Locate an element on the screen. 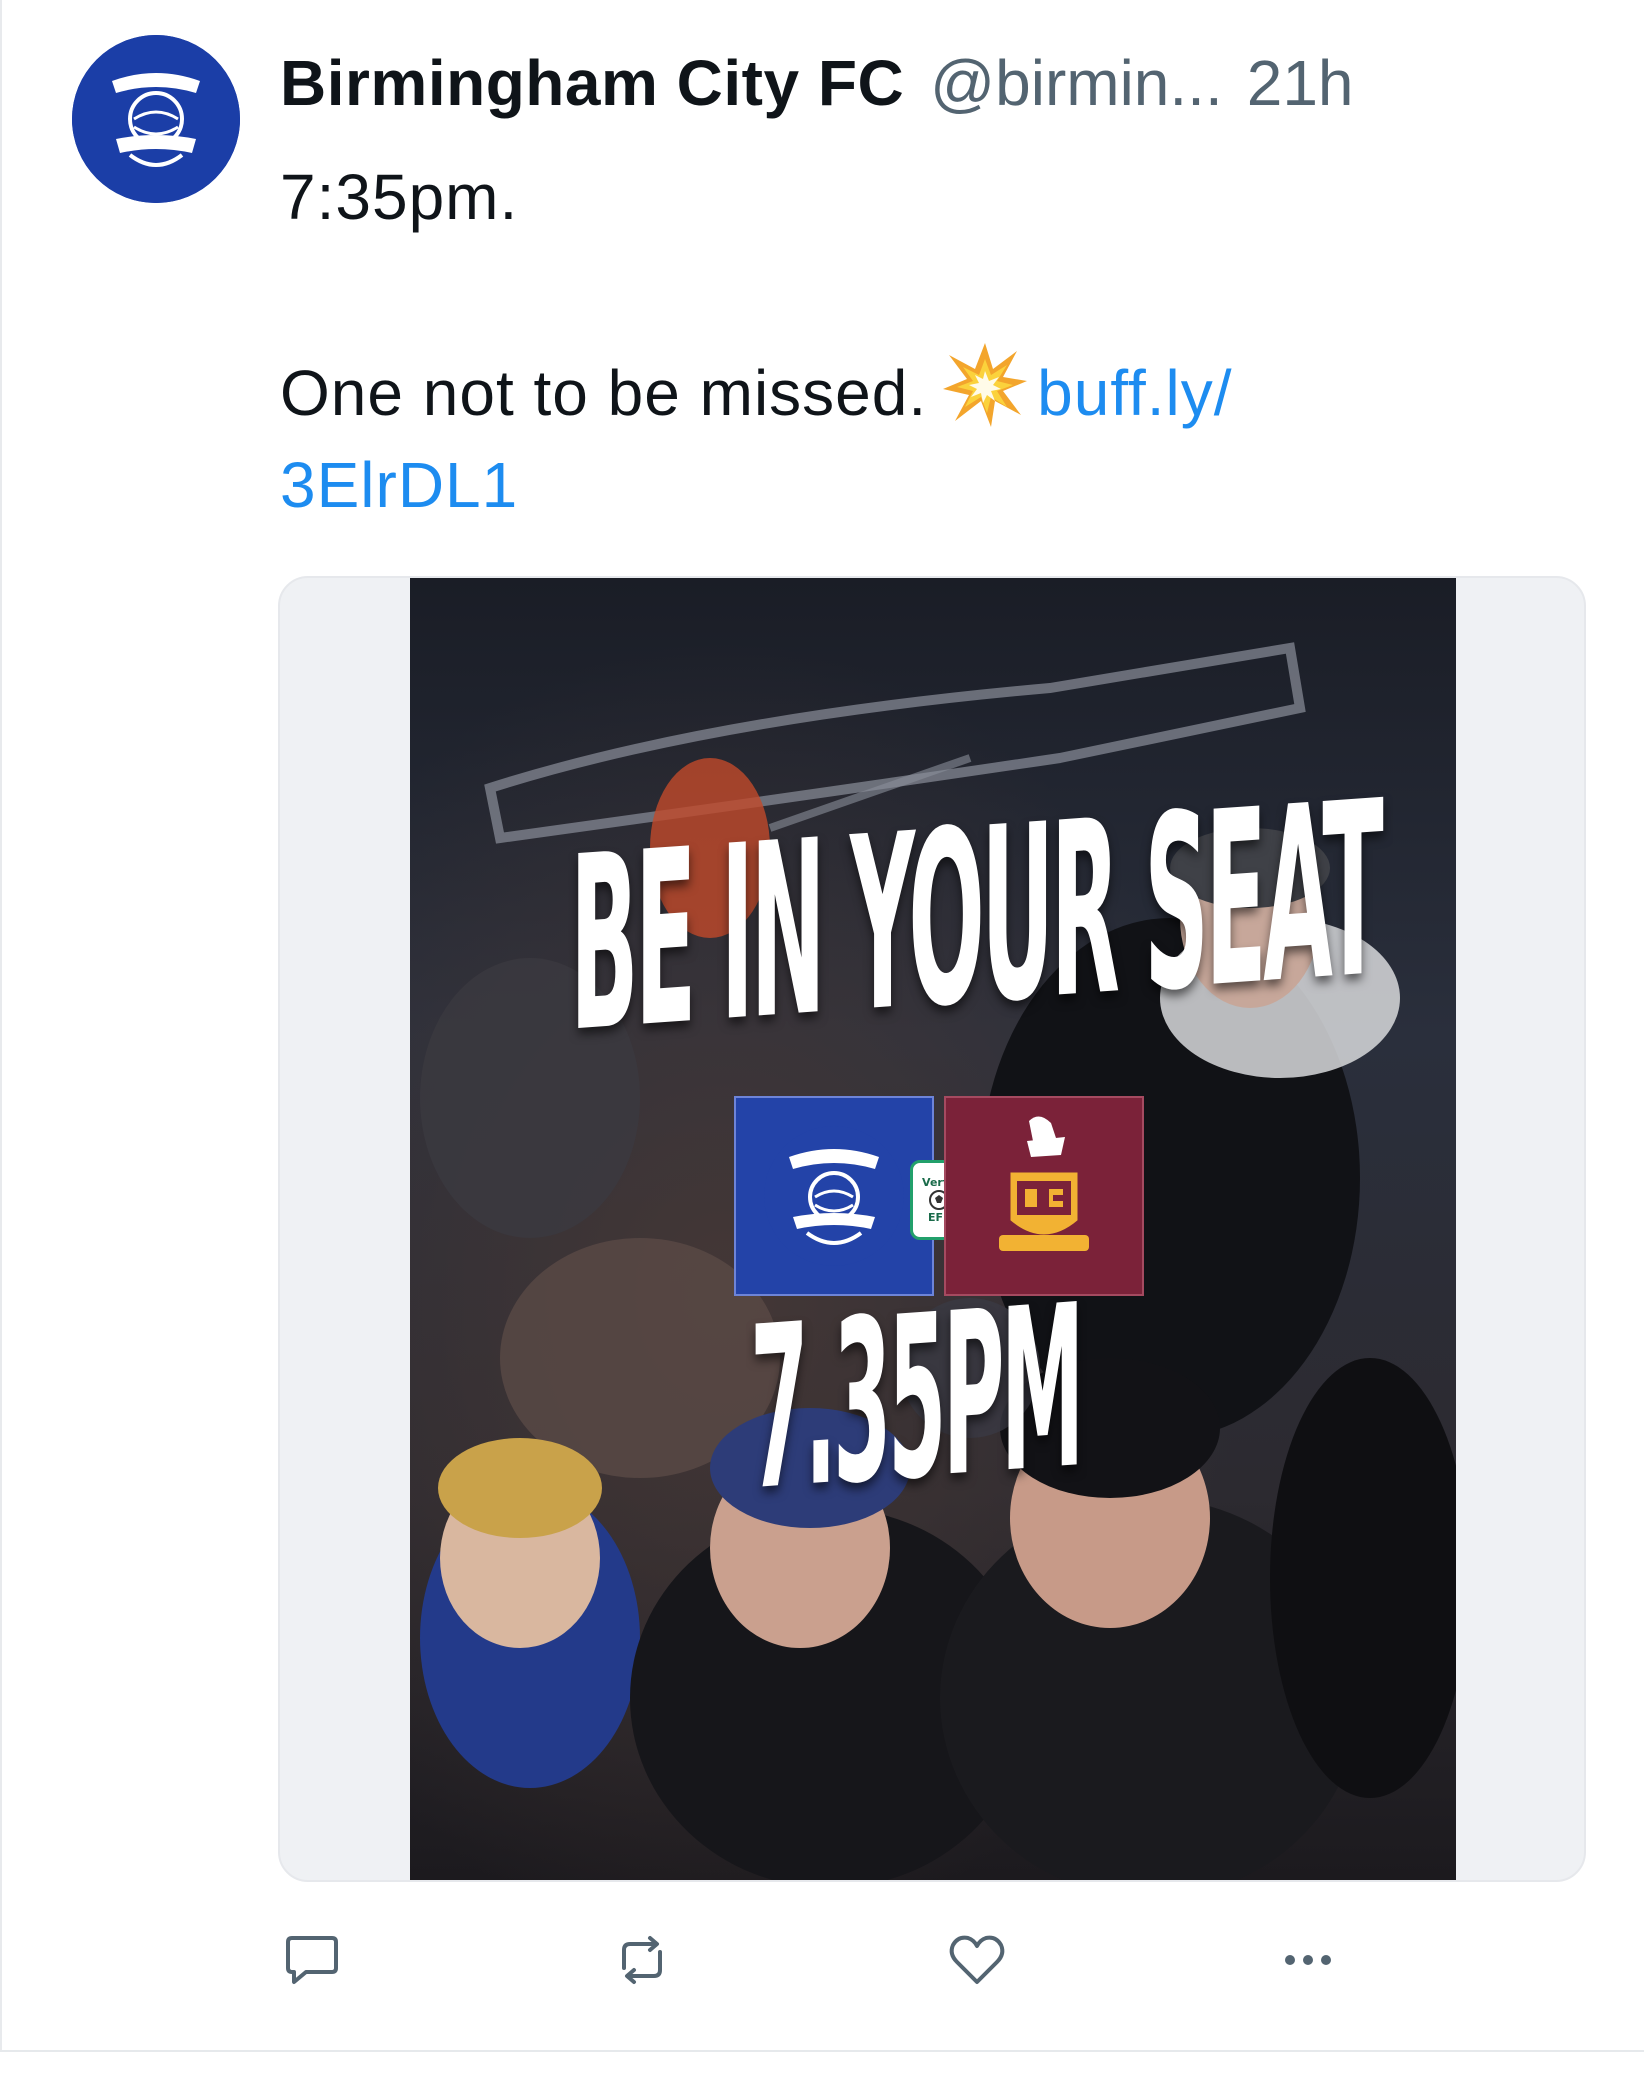  tweet-text-sentence: One not to be missed. is located at coordinates (604, 393).